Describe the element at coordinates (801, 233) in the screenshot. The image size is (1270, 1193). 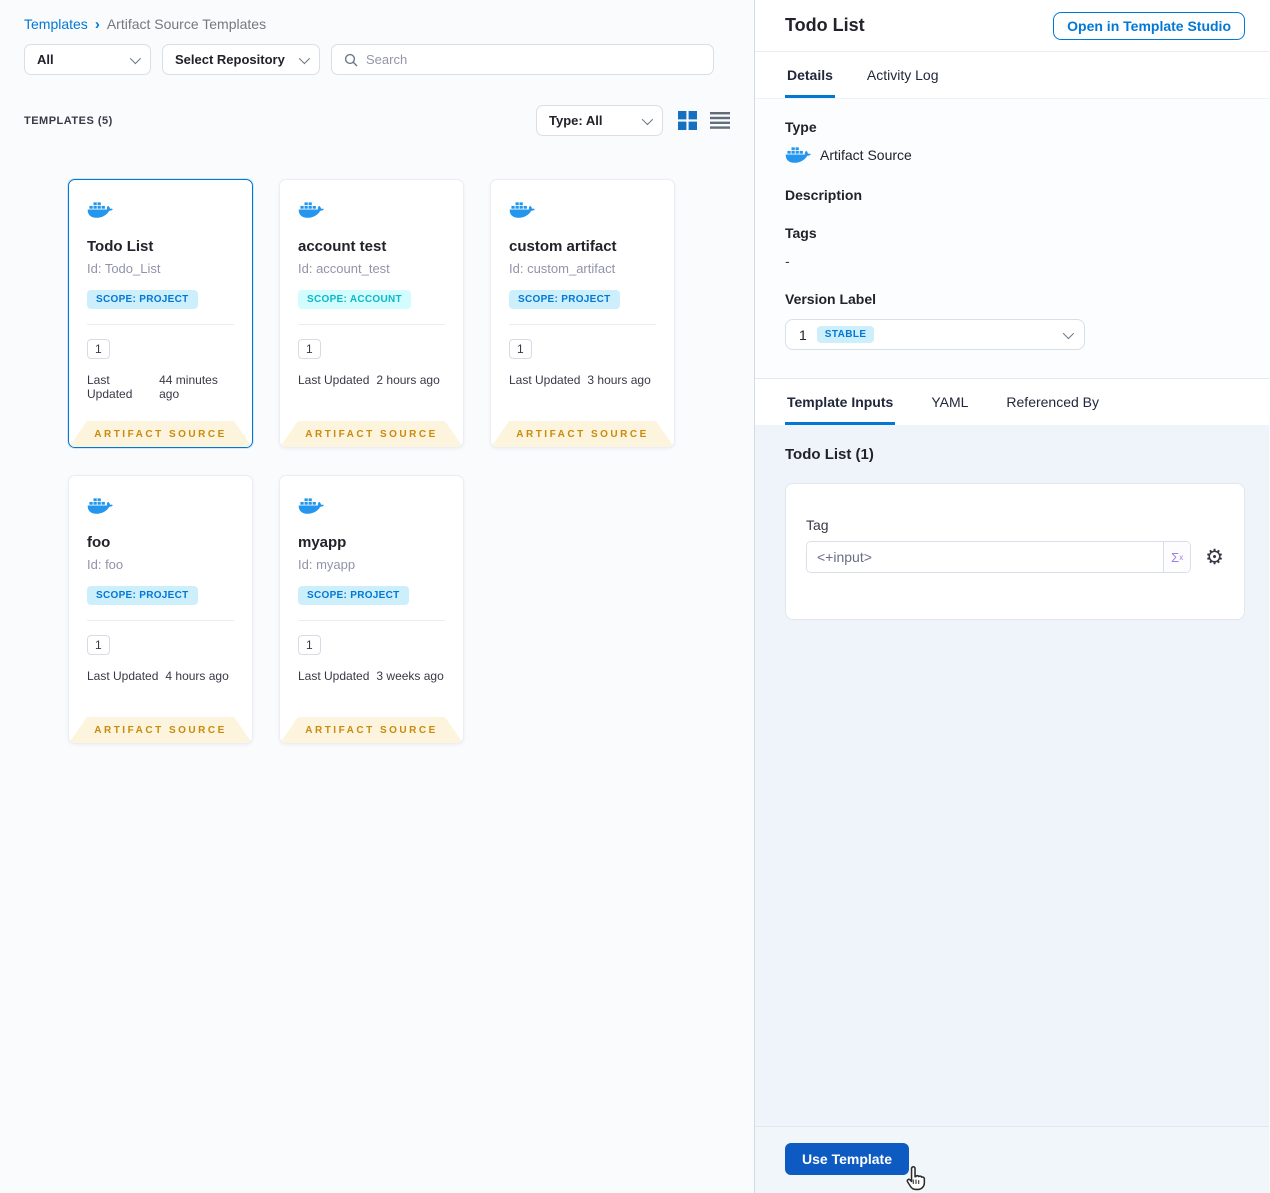
I see `tags-label: Tags` at that location.